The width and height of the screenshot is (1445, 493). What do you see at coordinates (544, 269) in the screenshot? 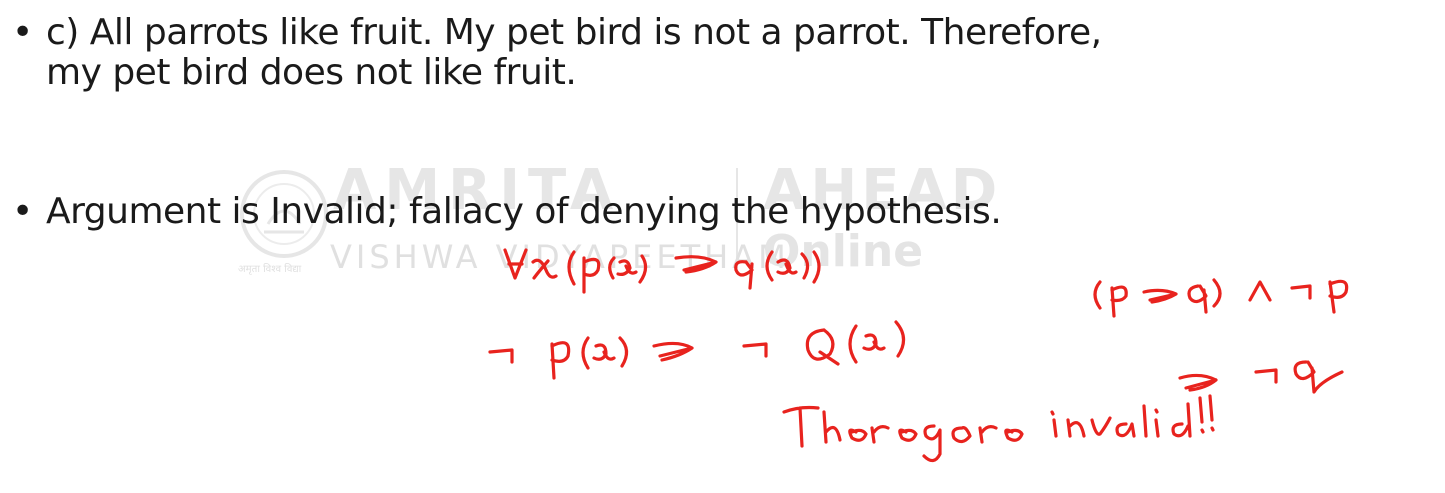
I see `ink-x` at bounding box center [544, 269].